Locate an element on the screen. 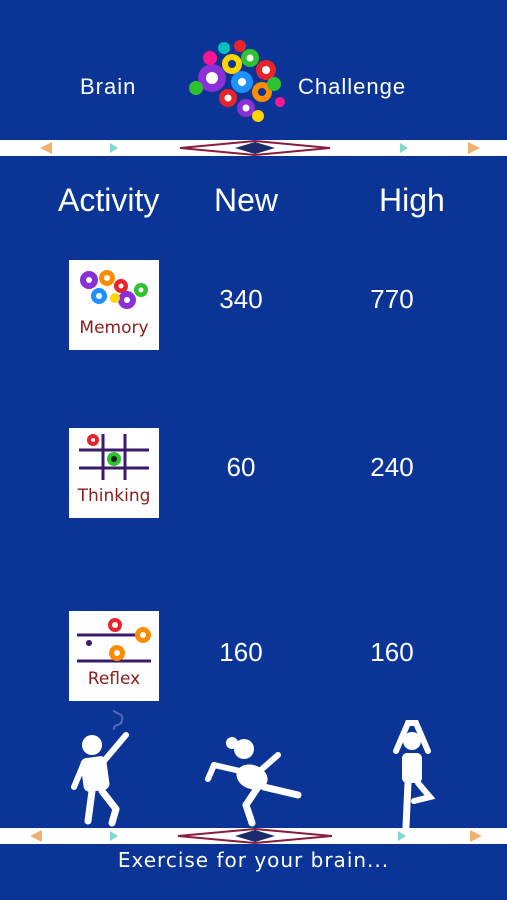  memory-icon is located at coordinates (114, 289).